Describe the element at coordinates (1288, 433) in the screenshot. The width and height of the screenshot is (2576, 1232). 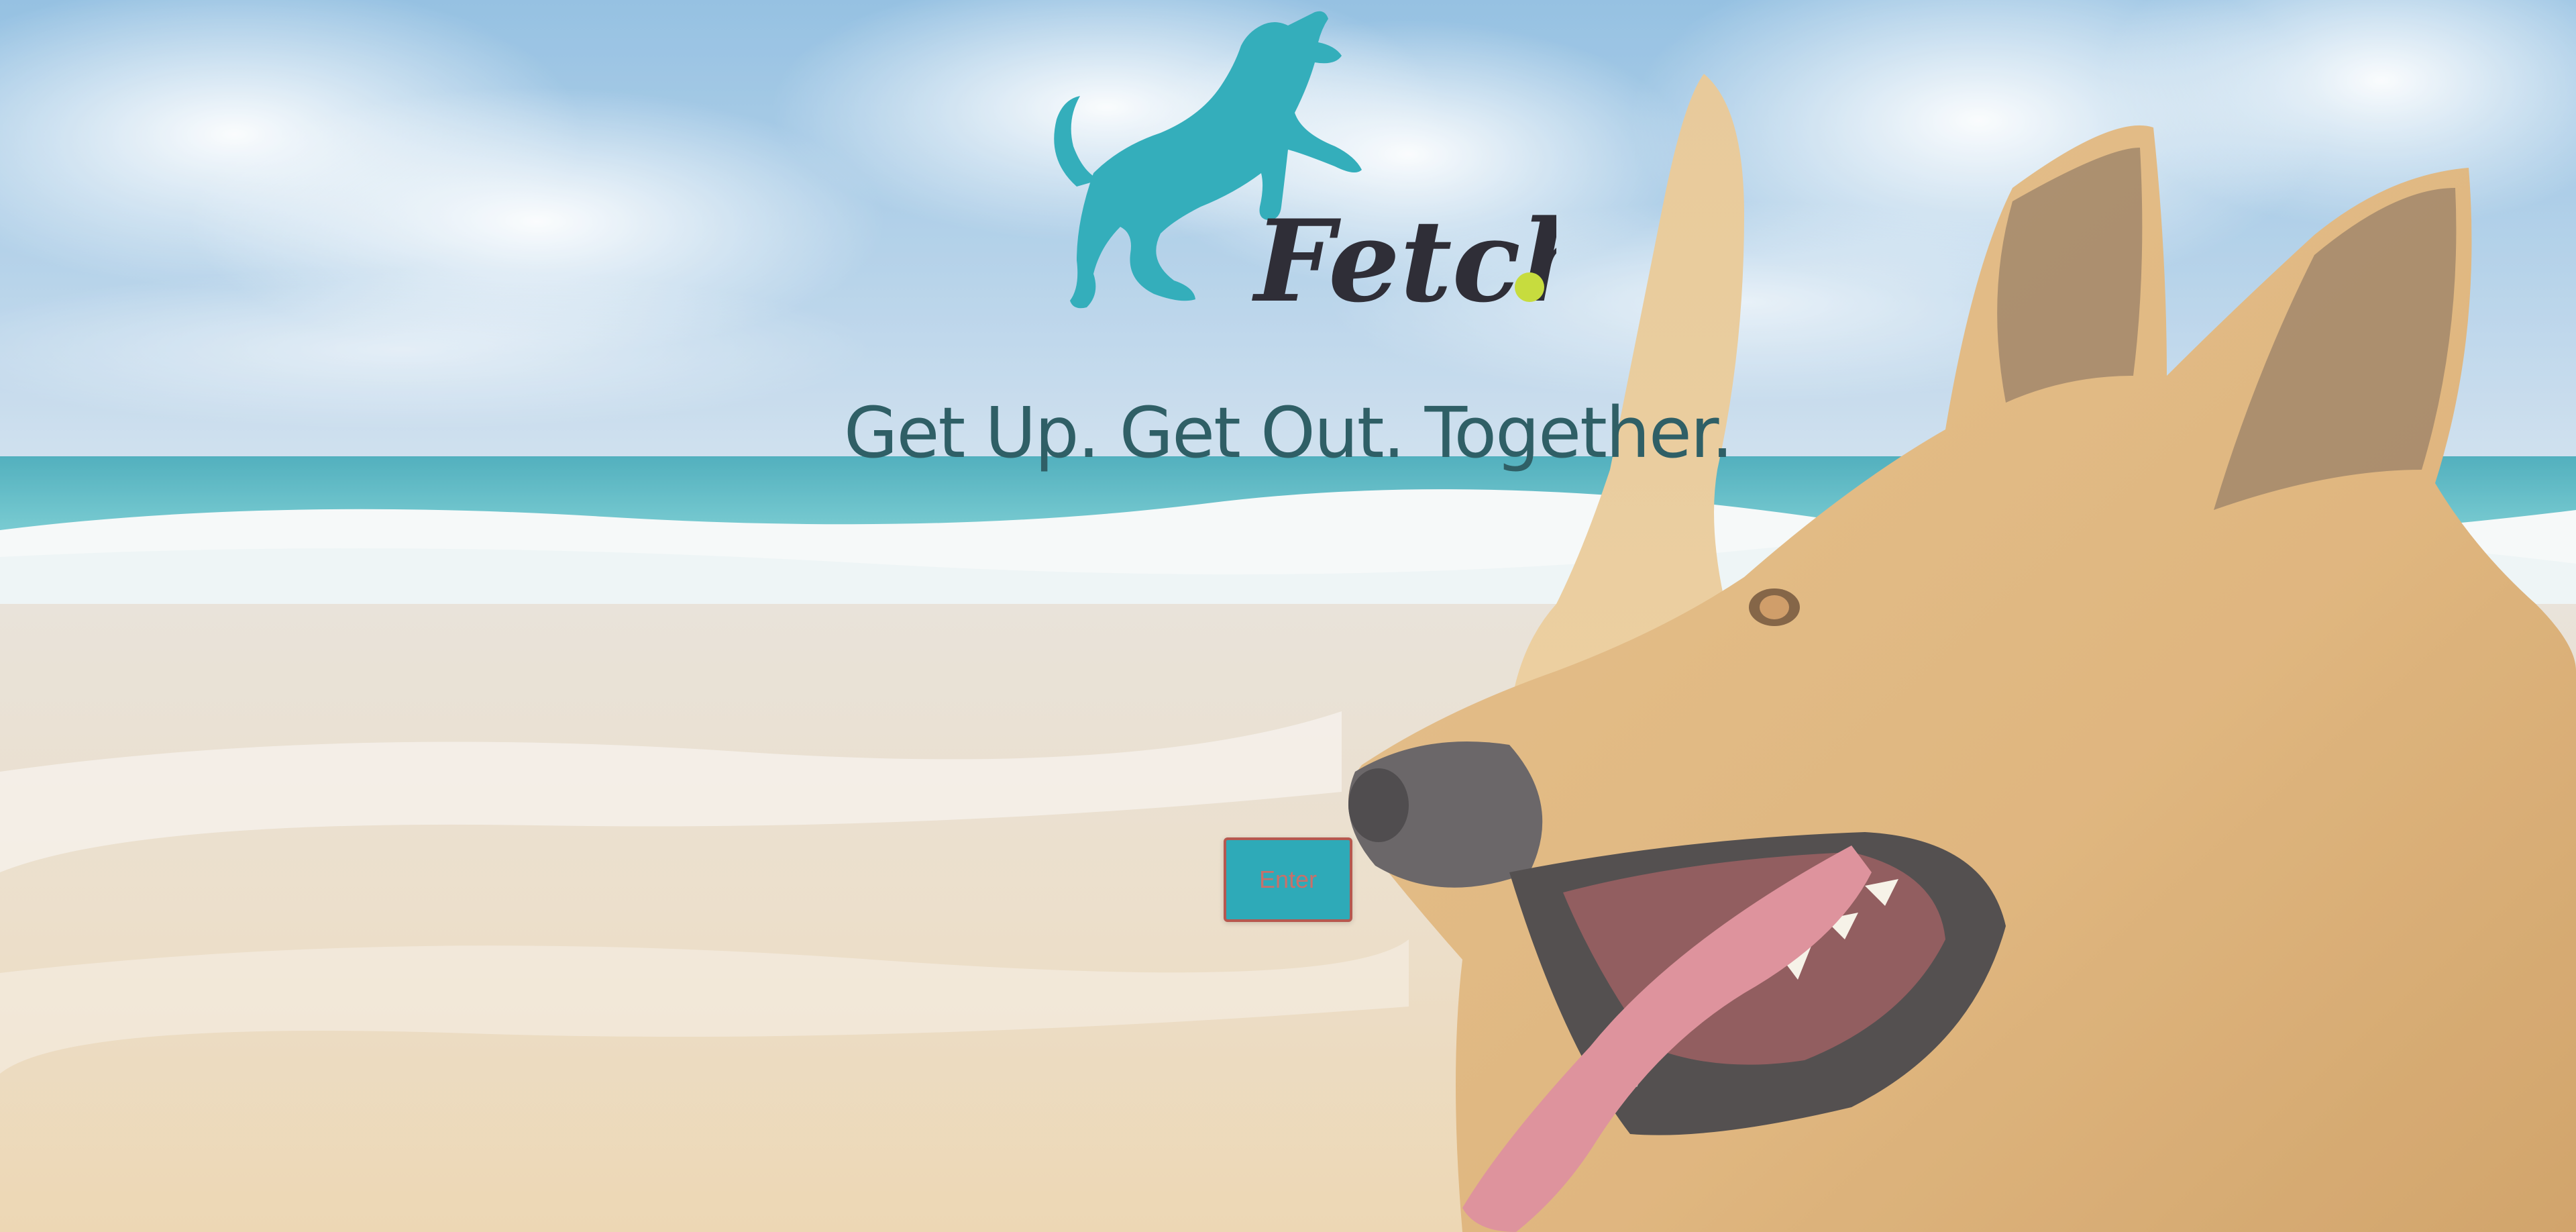
I see `hero-tagline: Get Up. Get Out. Together.` at that location.